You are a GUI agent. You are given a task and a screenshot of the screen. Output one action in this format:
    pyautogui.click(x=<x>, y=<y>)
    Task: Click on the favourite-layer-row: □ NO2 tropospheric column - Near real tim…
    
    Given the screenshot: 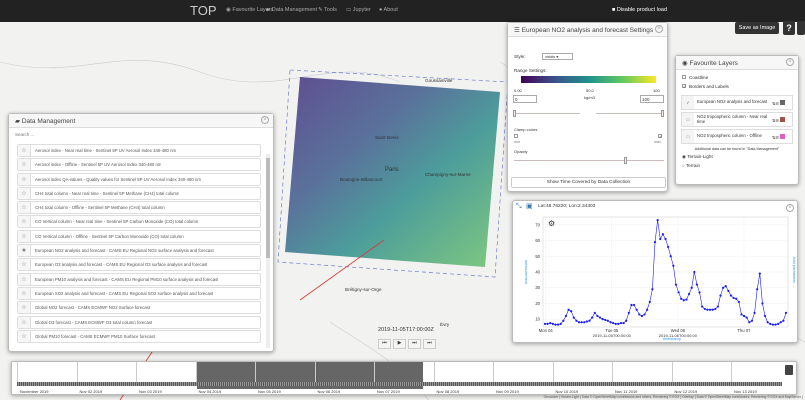 What is the action you would take?
    pyautogui.click(x=737, y=119)
    